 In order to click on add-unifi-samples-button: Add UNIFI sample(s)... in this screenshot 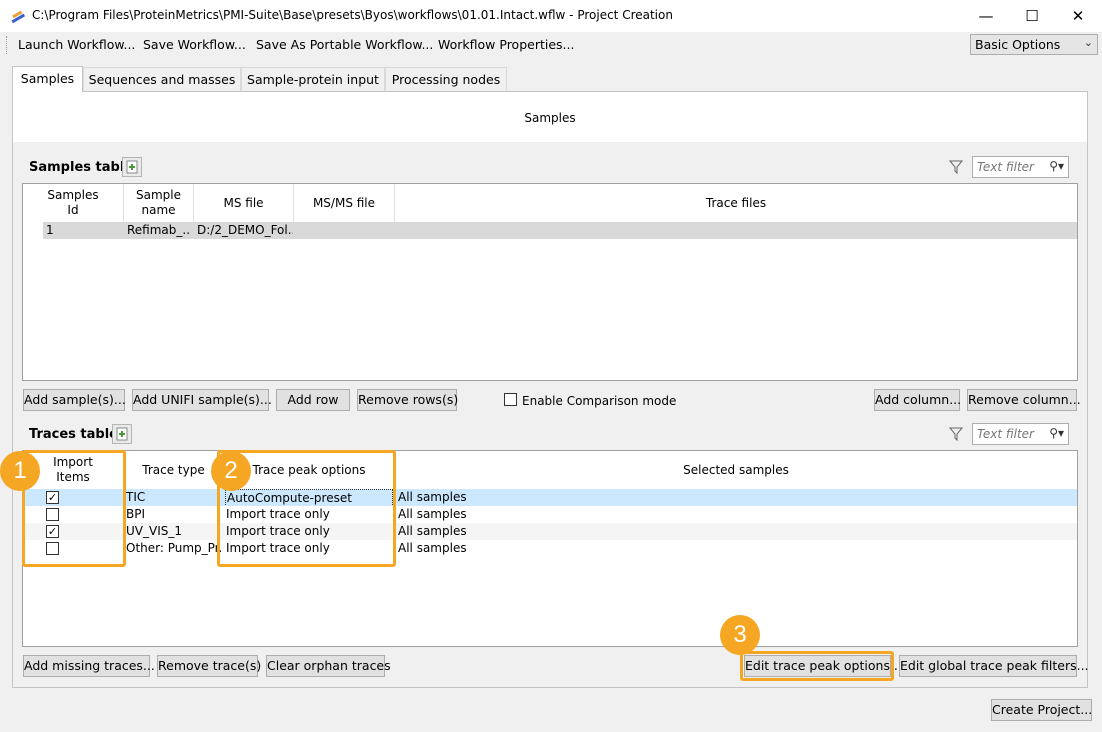, I will do `click(202, 400)`.